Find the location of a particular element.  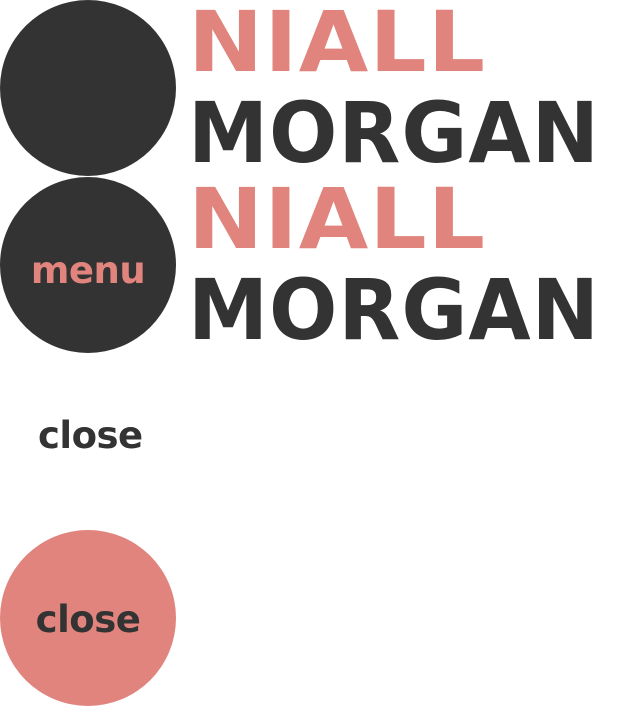

close-link: close is located at coordinates (90, 435).